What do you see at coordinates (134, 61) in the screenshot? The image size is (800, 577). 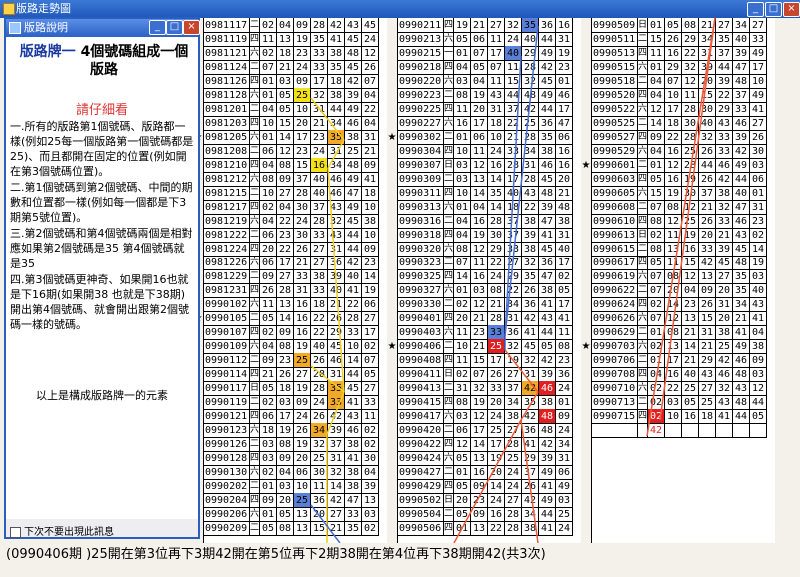 I see `heading-description: 4個號碼組成一個版路` at bounding box center [134, 61].